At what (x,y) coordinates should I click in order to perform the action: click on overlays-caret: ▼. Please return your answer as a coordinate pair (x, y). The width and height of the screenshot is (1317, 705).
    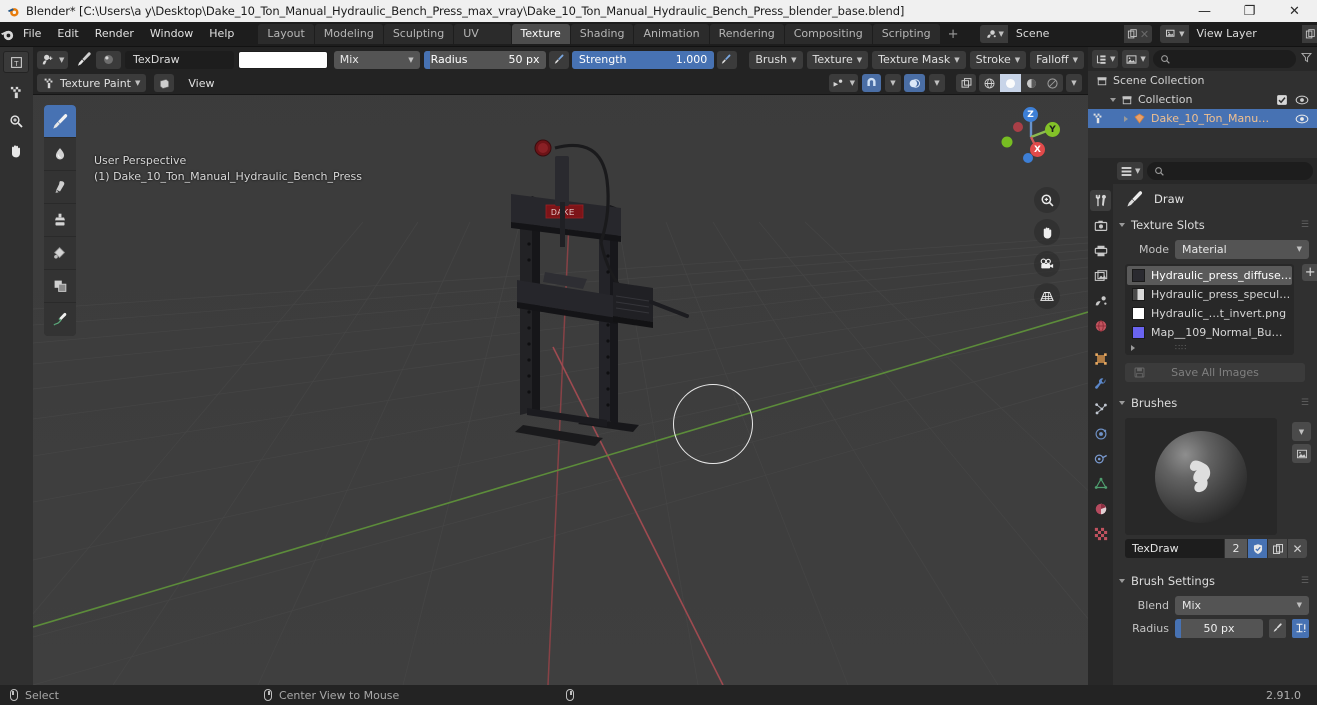
    Looking at the image, I should click on (937, 83).